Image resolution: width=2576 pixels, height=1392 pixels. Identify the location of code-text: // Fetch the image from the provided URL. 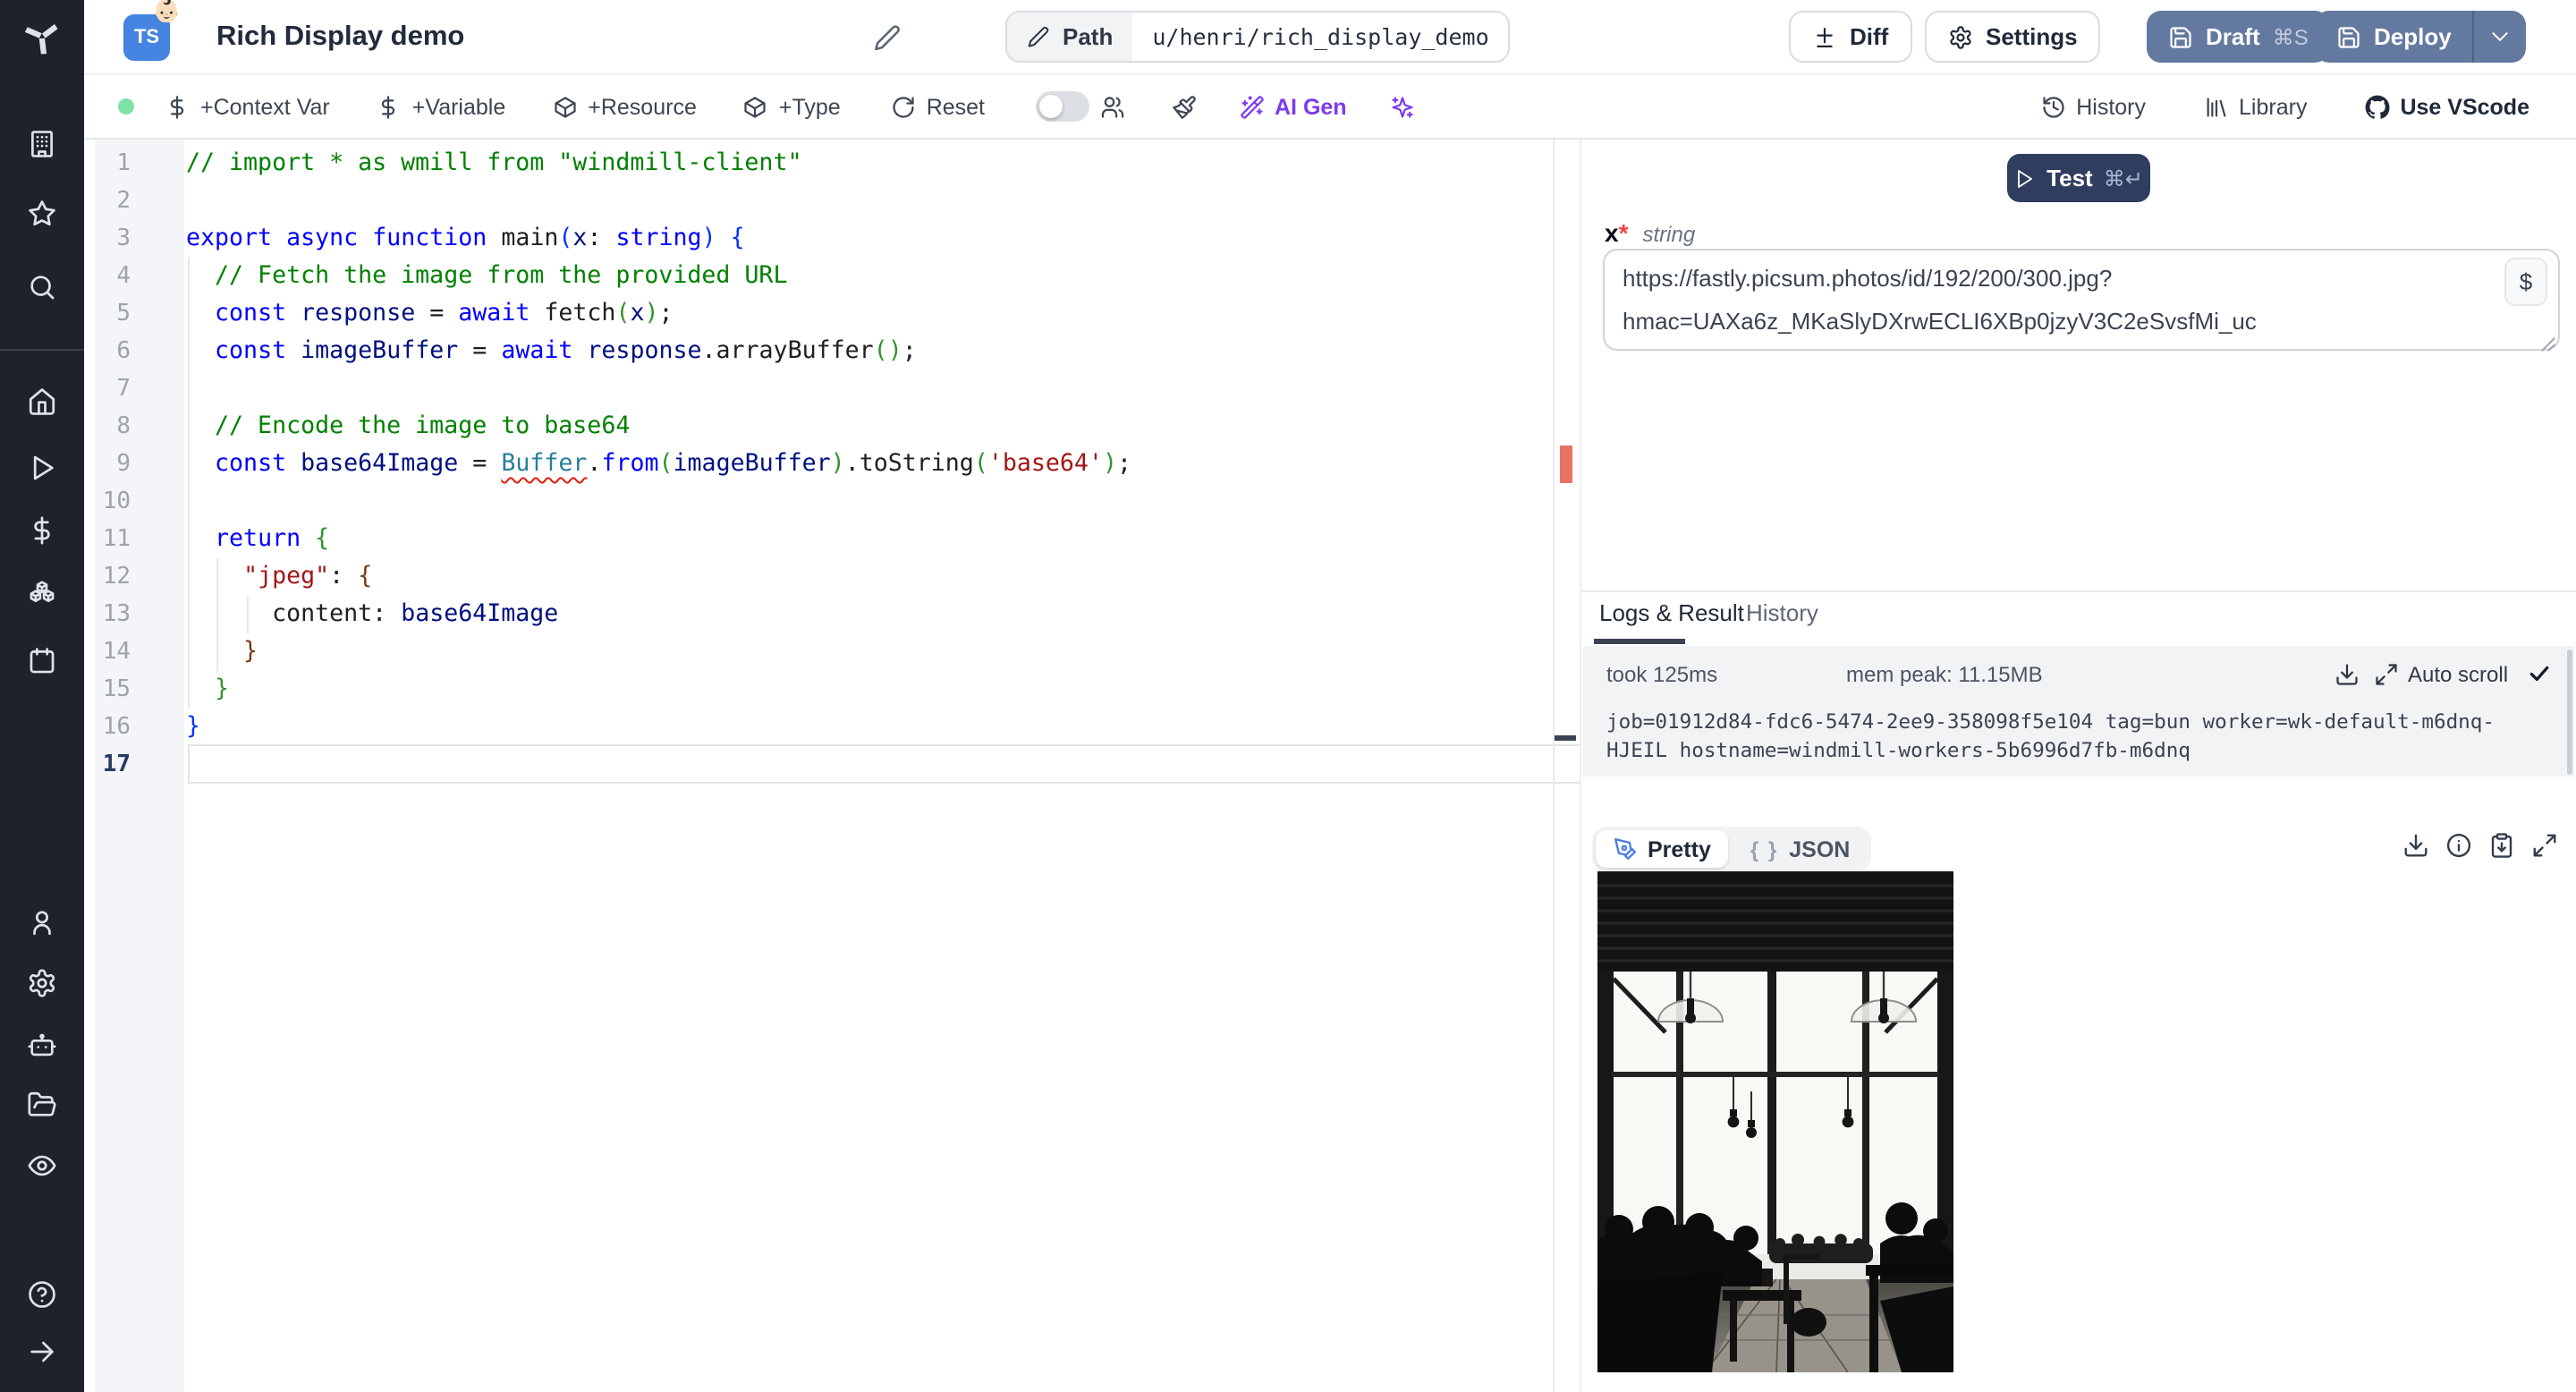
(487, 276).